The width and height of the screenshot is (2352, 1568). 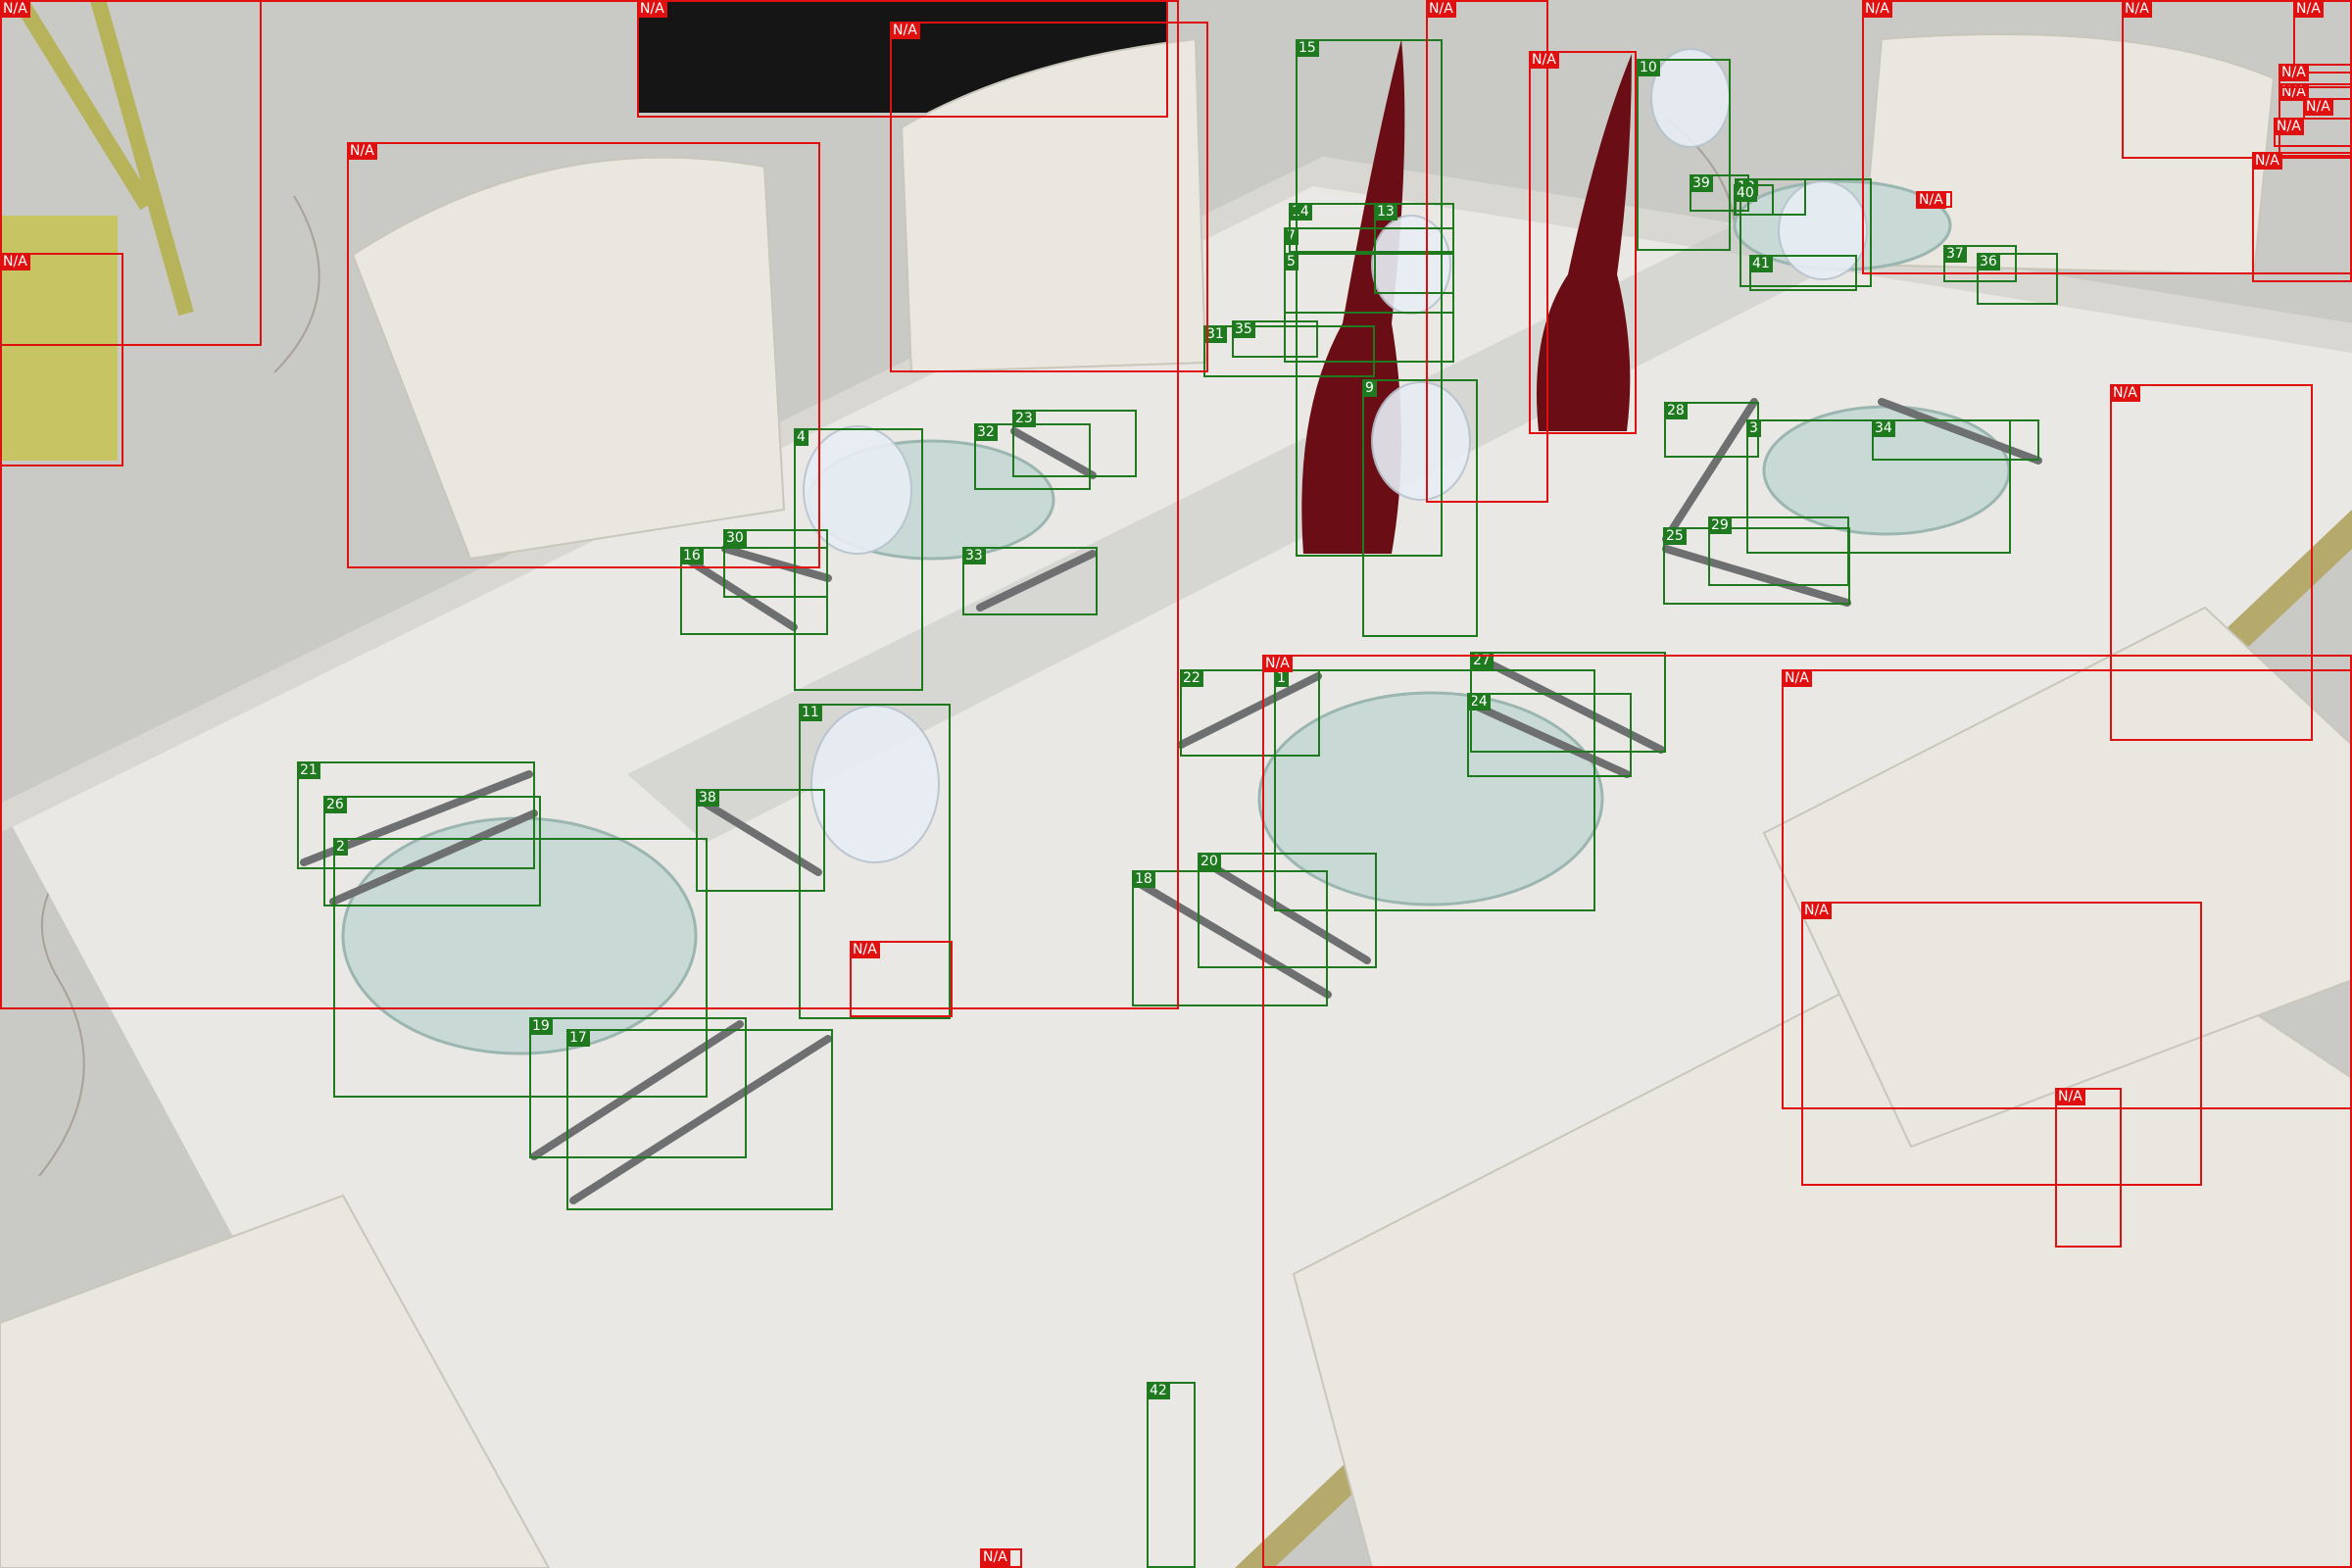 What do you see at coordinates (541, 1026) in the screenshot?
I see `detection-label: 19` at bounding box center [541, 1026].